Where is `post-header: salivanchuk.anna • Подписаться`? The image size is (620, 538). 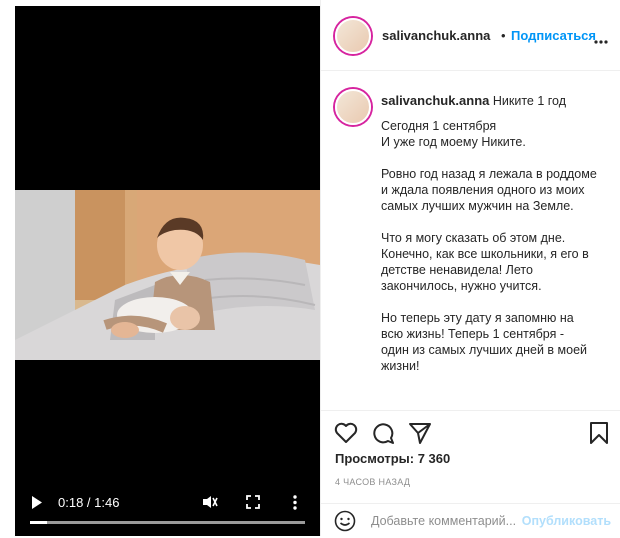
post-header: salivanchuk.anna • Подписаться is located at coordinates (470, 35).